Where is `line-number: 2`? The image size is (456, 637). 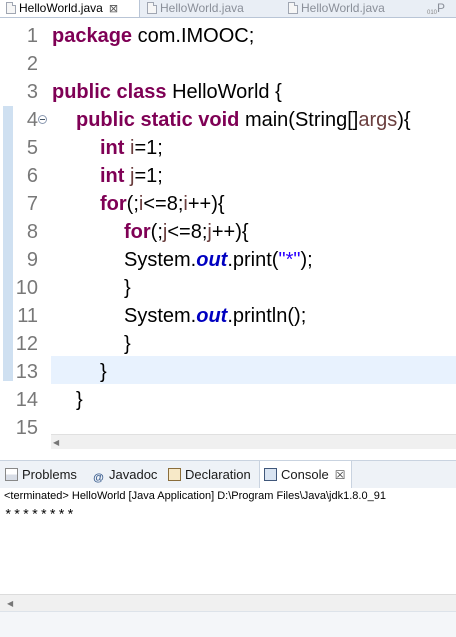
line-number: 2 is located at coordinates (32, 64).